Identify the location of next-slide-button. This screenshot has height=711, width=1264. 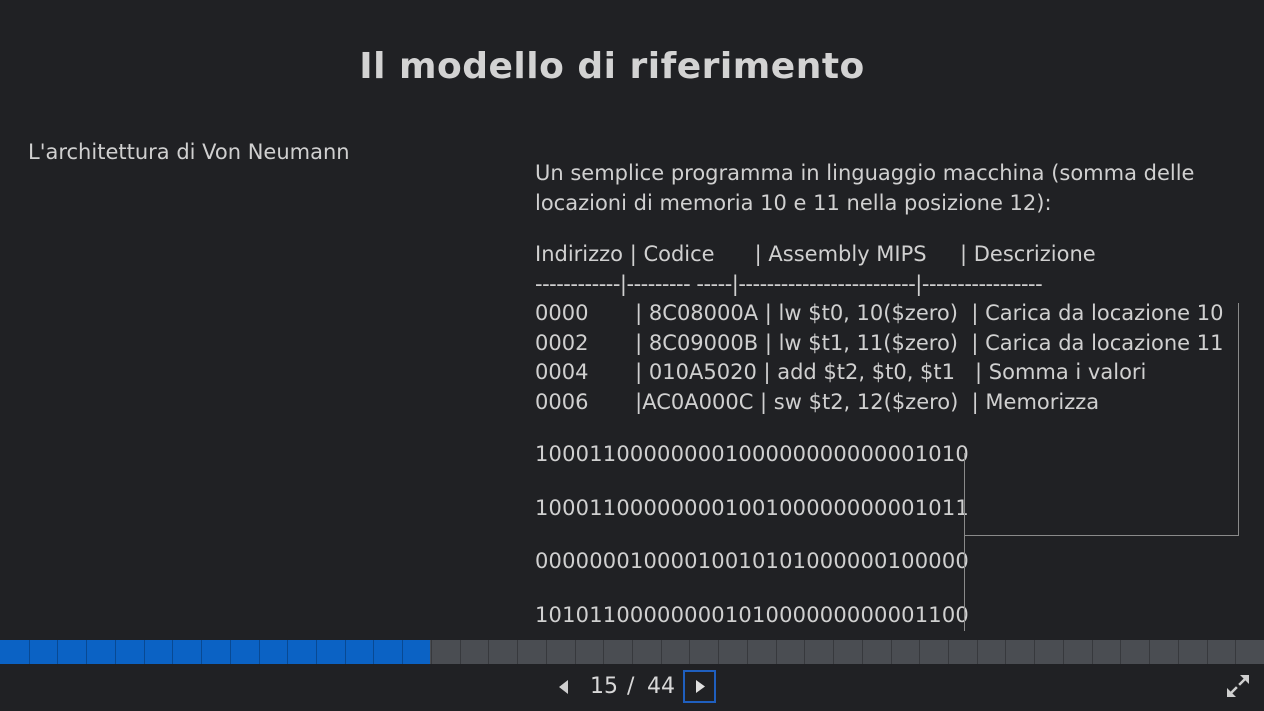
(699, 686).